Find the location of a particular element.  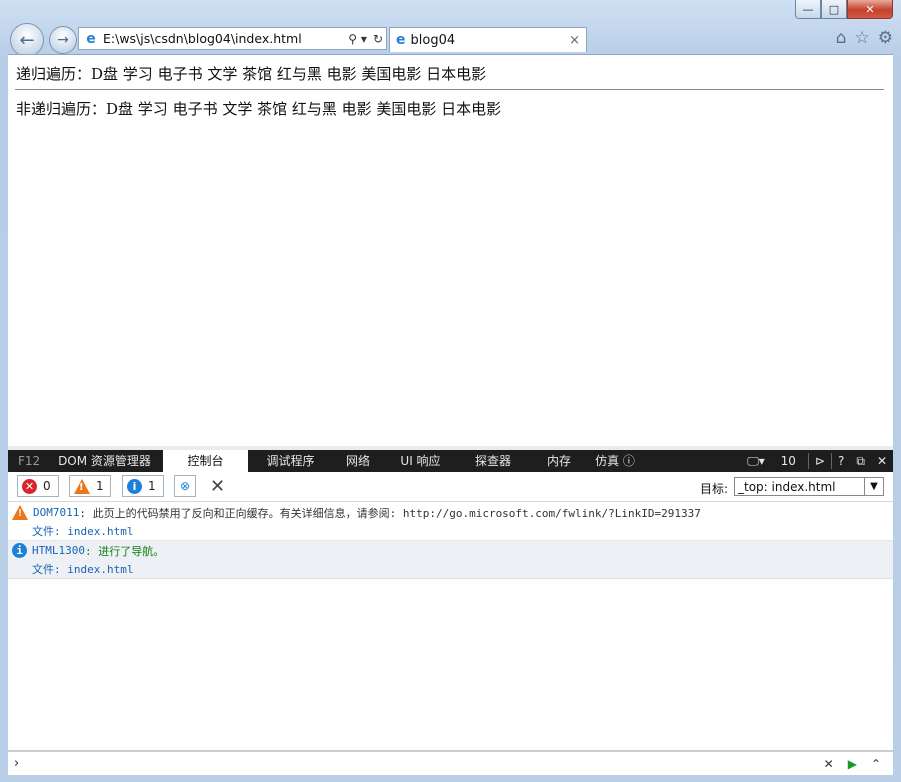

close-devtools-icon: ✕ is located at coordinates (882, 461).